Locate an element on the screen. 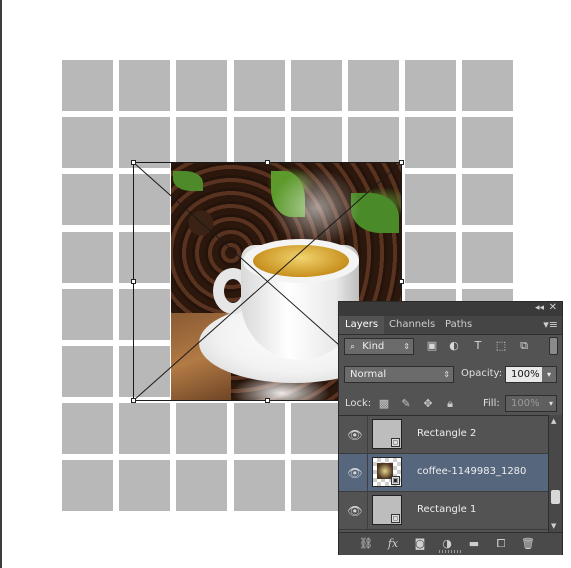 The width and height of the screenshot is (571, 568). filter-kind-label: Kind is located at coordinates (373, 346).